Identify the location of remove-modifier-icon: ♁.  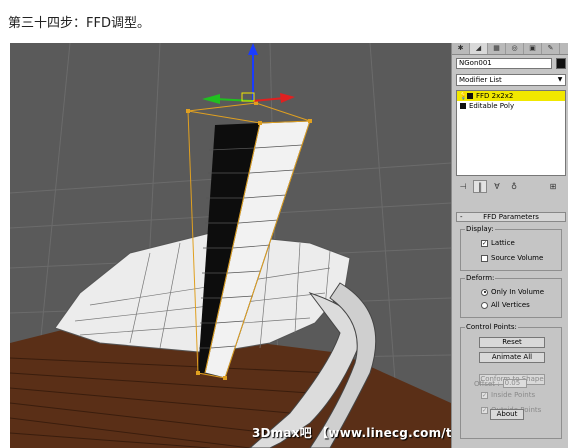
(514, 186).